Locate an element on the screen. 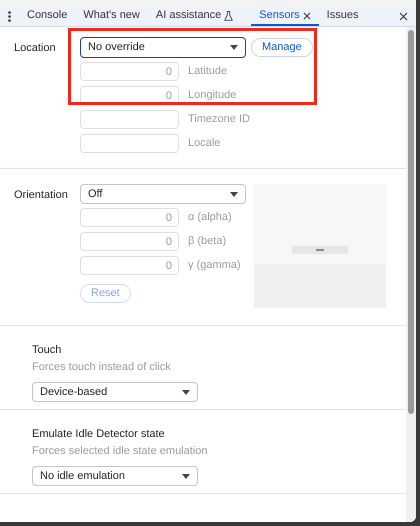 The image size is (420, 526). field-label: Timezone ID is located at coordinates (219, 120).